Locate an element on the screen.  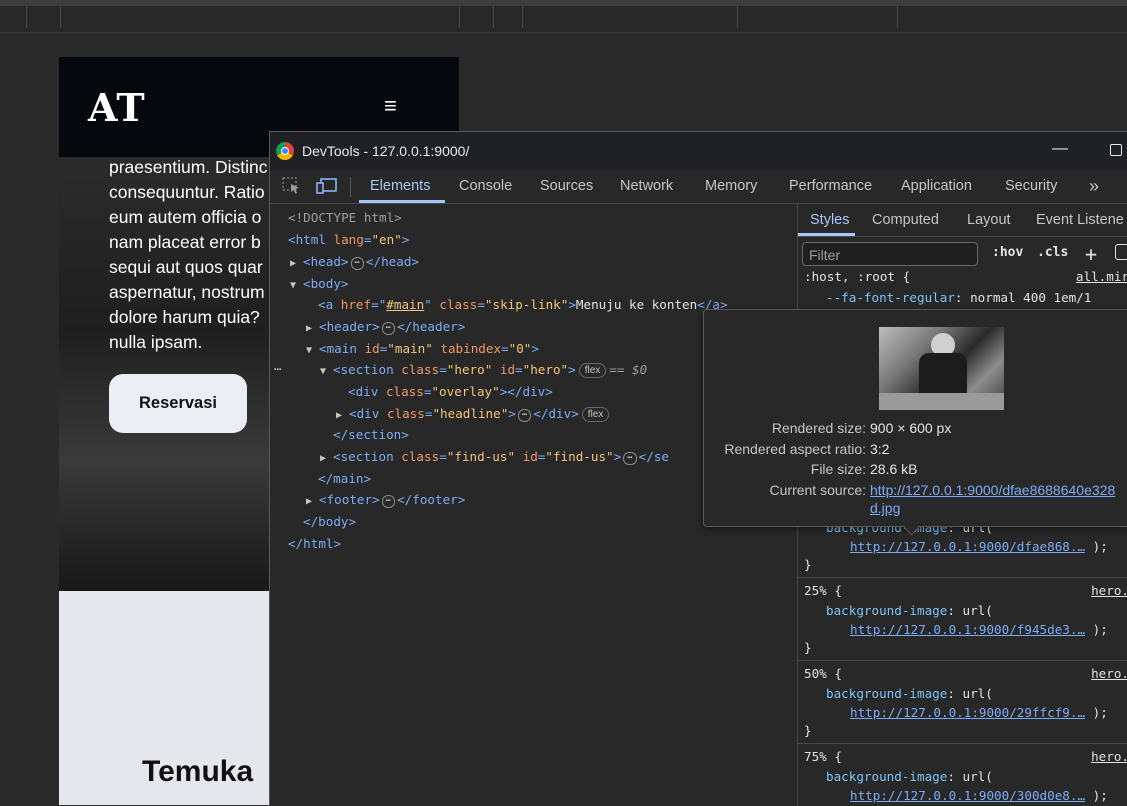
bg-image-url-line: http://127.0.0.1:9000/f945de3.… ); is located at coordinates (979, 629).